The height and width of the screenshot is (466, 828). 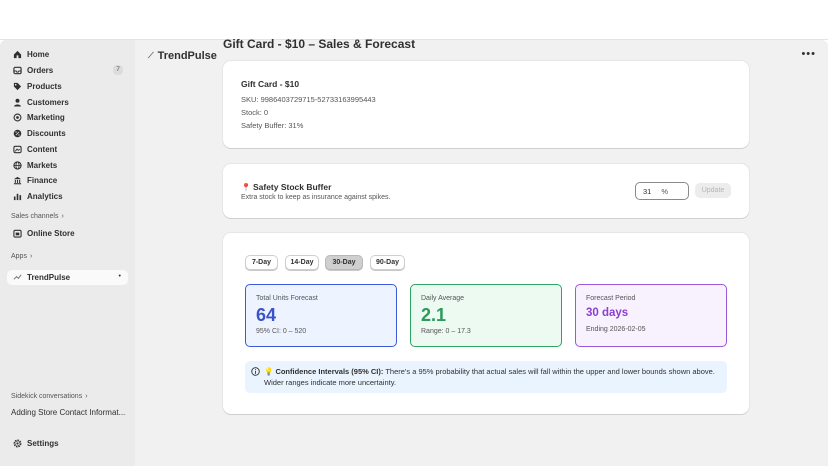 I want to click on sidebar-item-finance: Finance, so click(x=67, y=180).